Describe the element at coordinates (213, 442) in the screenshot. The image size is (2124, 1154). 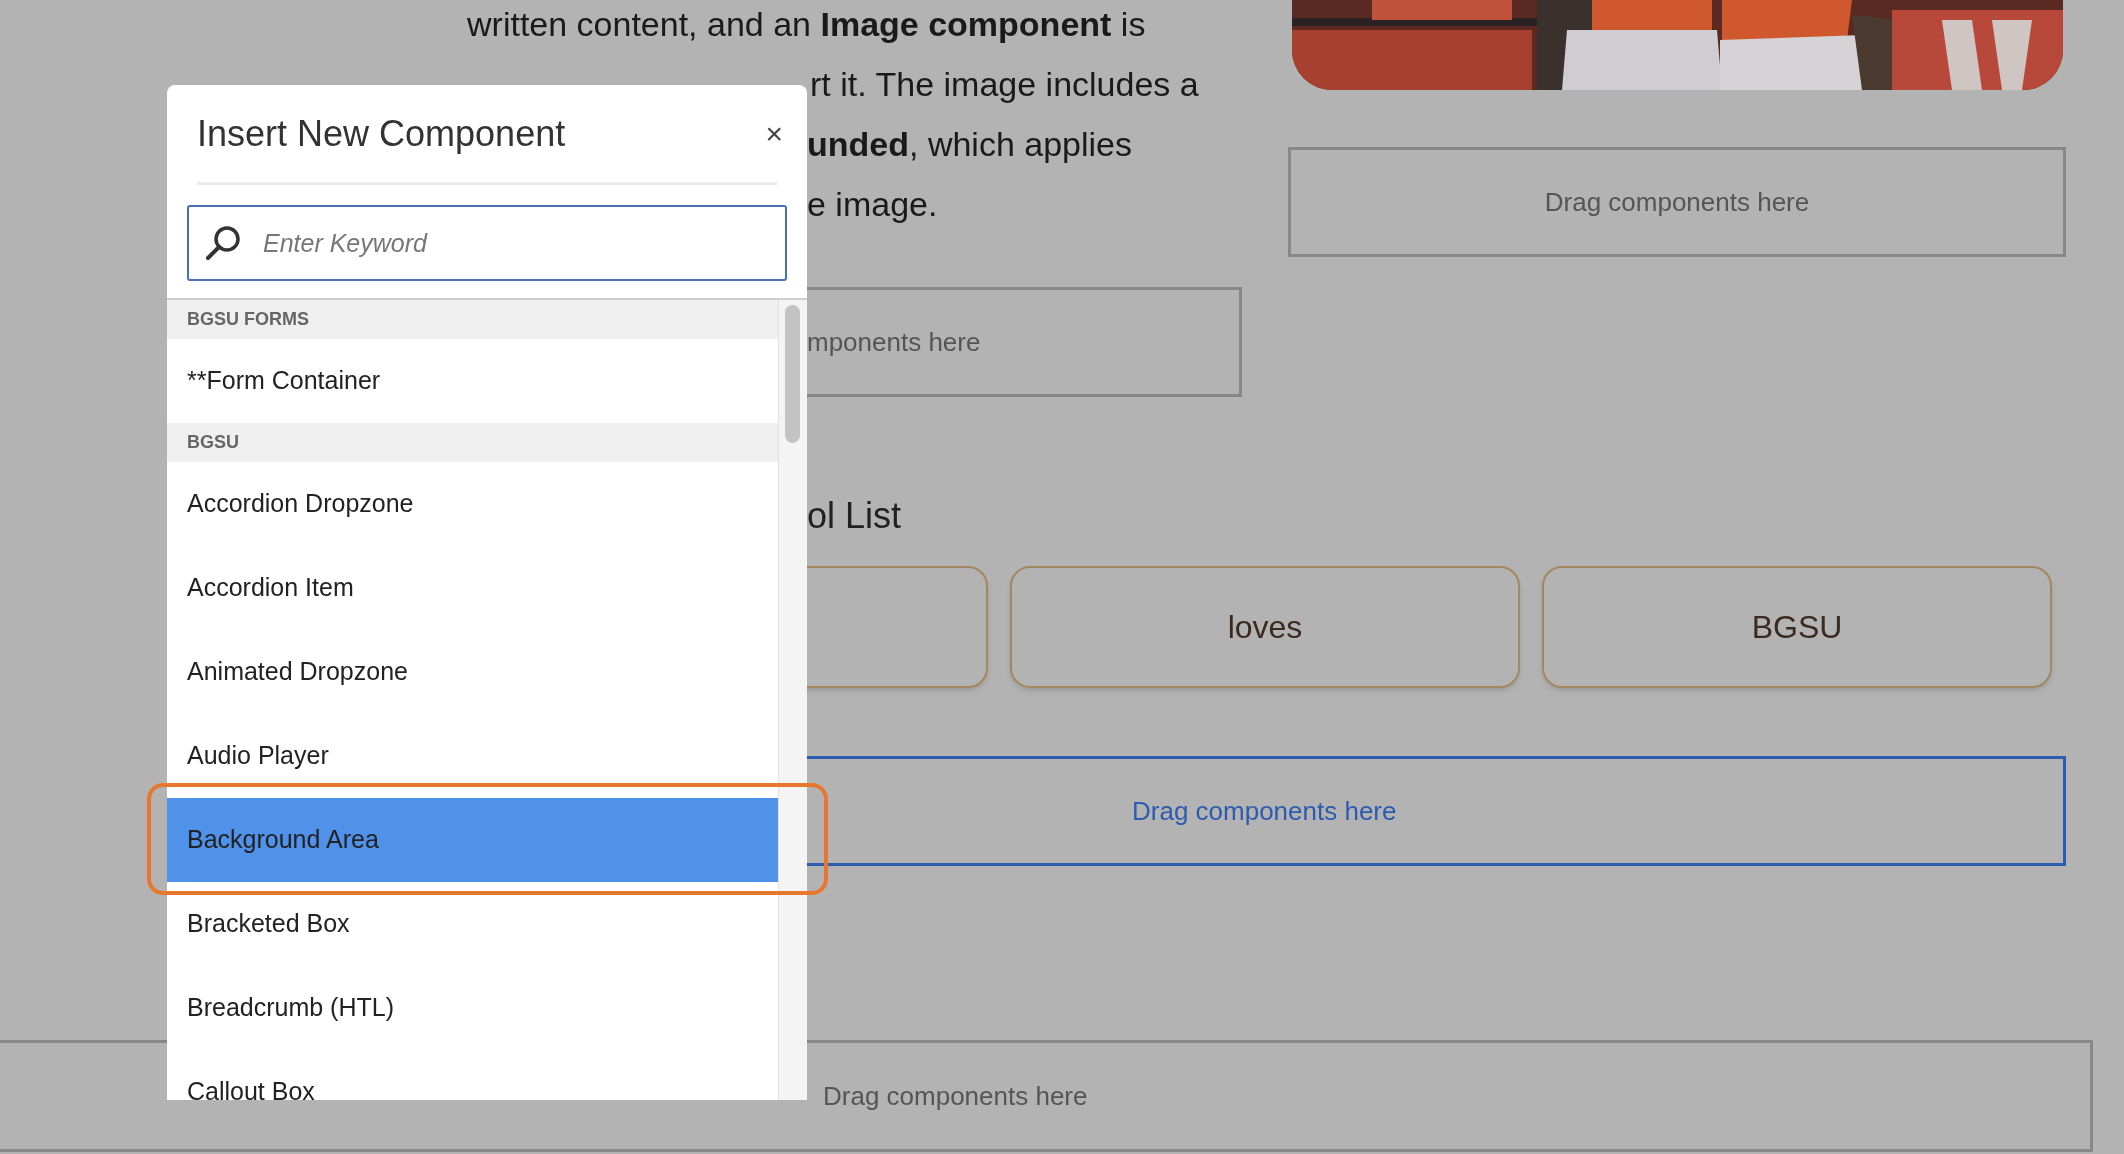
I see `group-heading: BGSU` at that location.